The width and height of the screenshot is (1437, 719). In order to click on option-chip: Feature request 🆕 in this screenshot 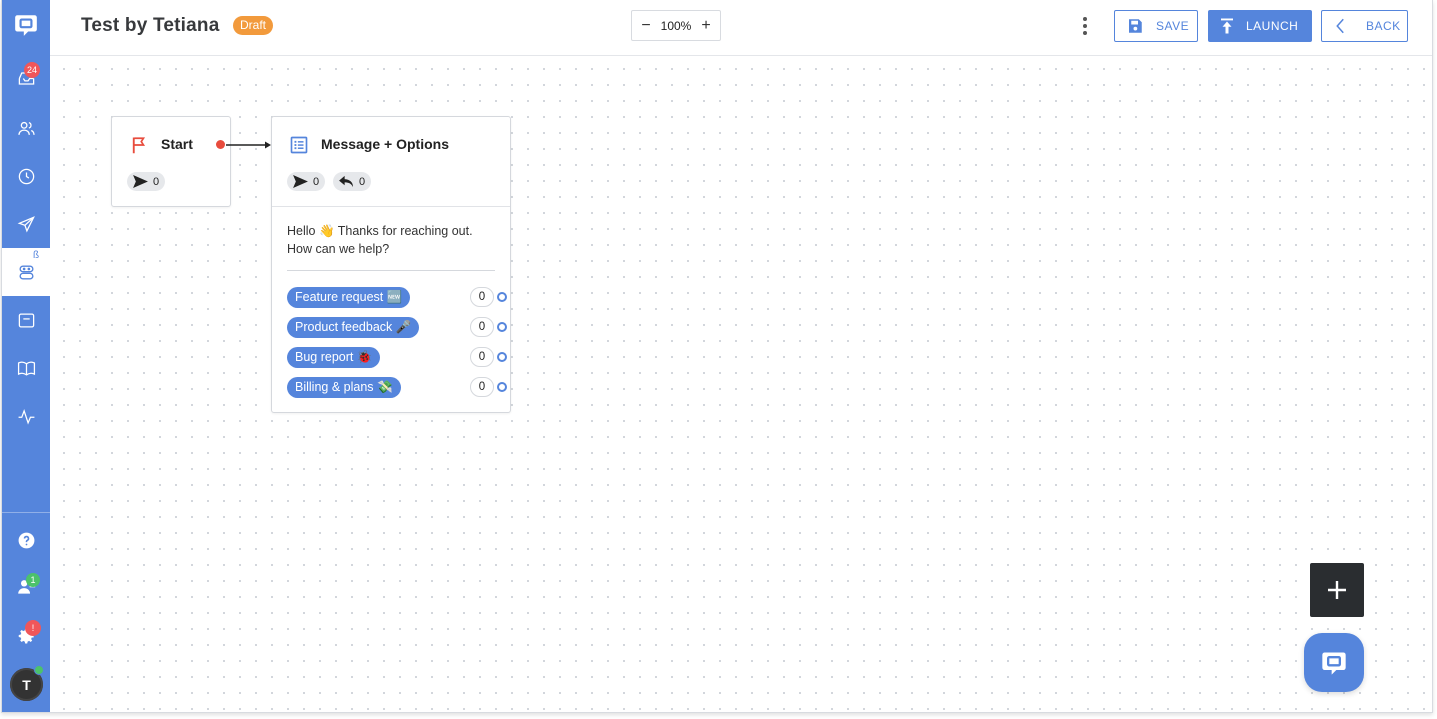, I will do `click(349, 297)`.